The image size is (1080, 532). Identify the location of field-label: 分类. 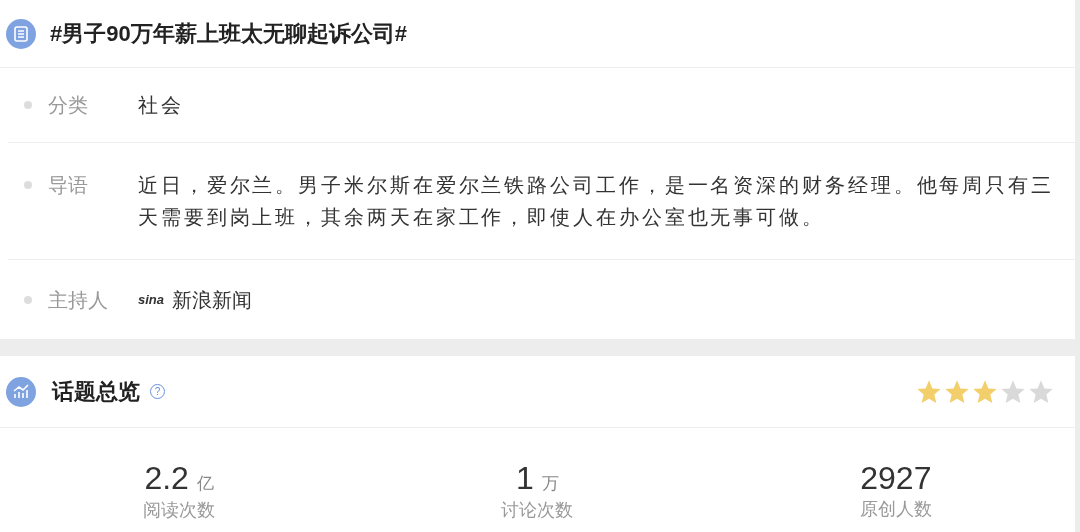
(68, 105).